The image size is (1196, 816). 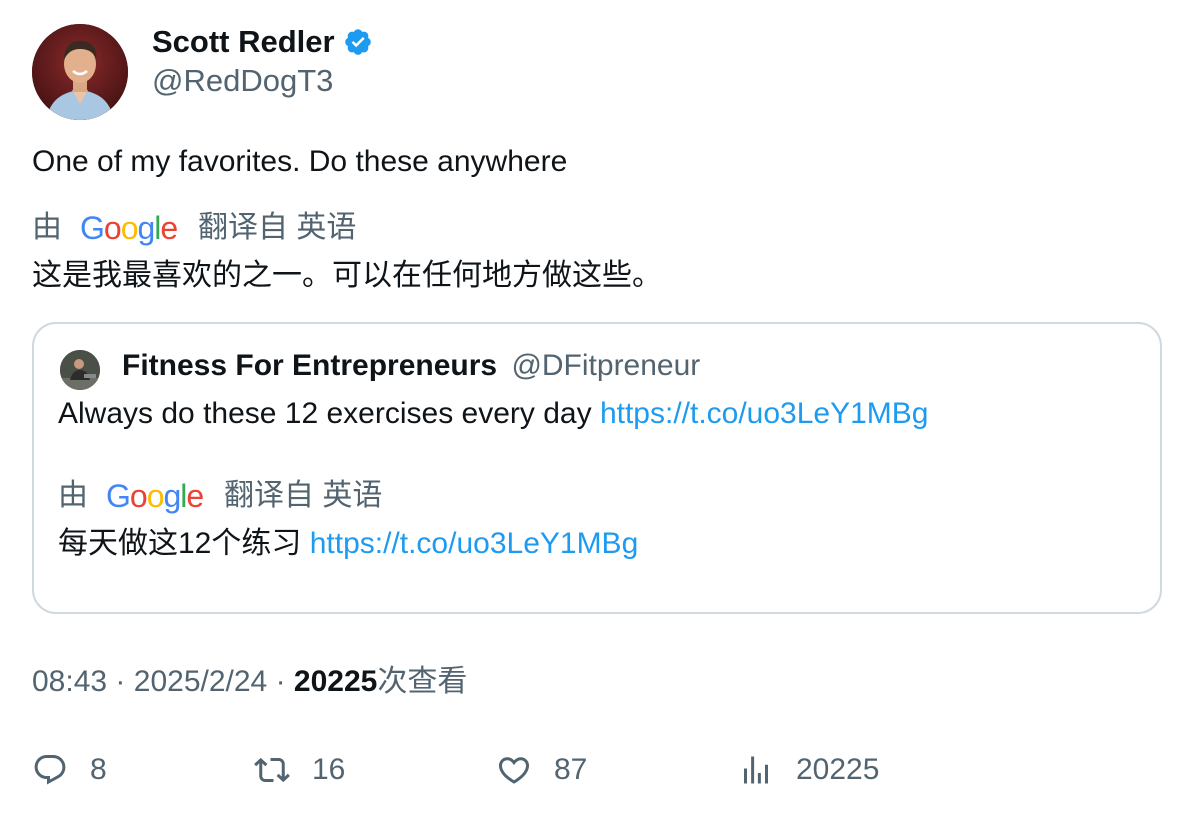 I want to click on quote-translated-text: 每天做这12个练习 https://t.co/uo3LeY1MBg, so click(x=348, y=544).